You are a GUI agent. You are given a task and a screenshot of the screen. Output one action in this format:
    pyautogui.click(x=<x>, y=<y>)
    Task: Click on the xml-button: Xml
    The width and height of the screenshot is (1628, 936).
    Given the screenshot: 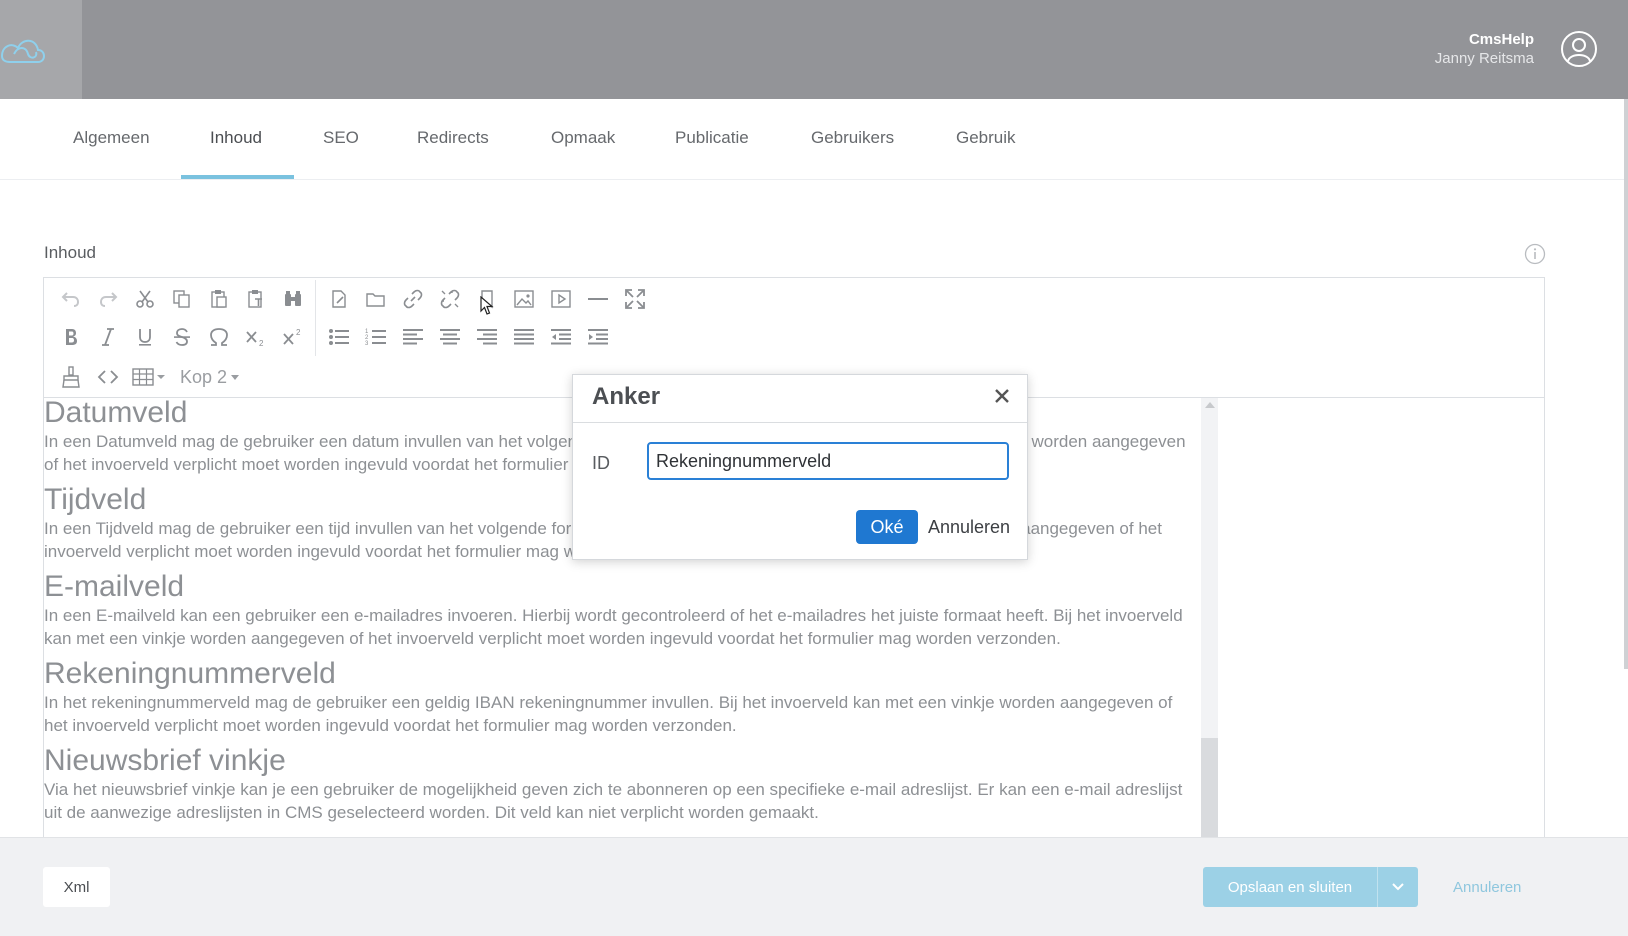 What is the action you would take?
    pyautogui.click(x=76, y=887)
    